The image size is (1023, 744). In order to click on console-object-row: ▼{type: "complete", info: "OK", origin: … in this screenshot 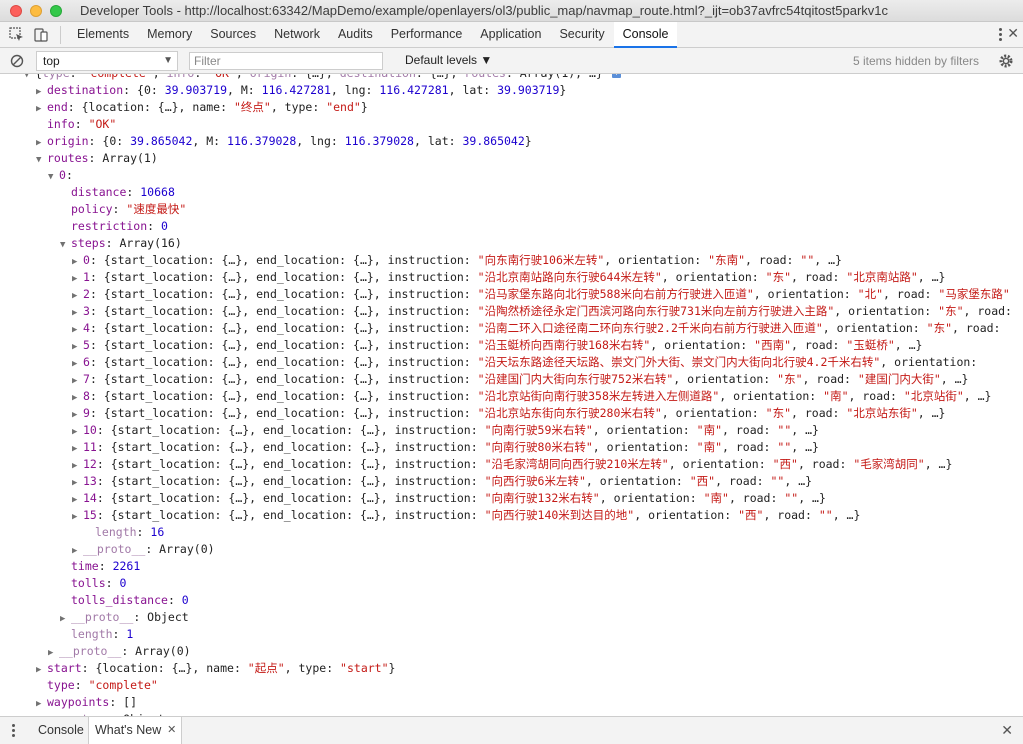, I will do `click(511, 78)`.